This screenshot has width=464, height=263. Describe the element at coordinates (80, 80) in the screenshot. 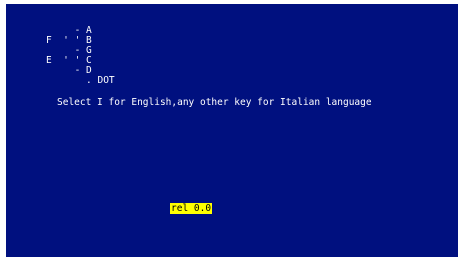

I see `segment-line-dot: . DOT` at that location.